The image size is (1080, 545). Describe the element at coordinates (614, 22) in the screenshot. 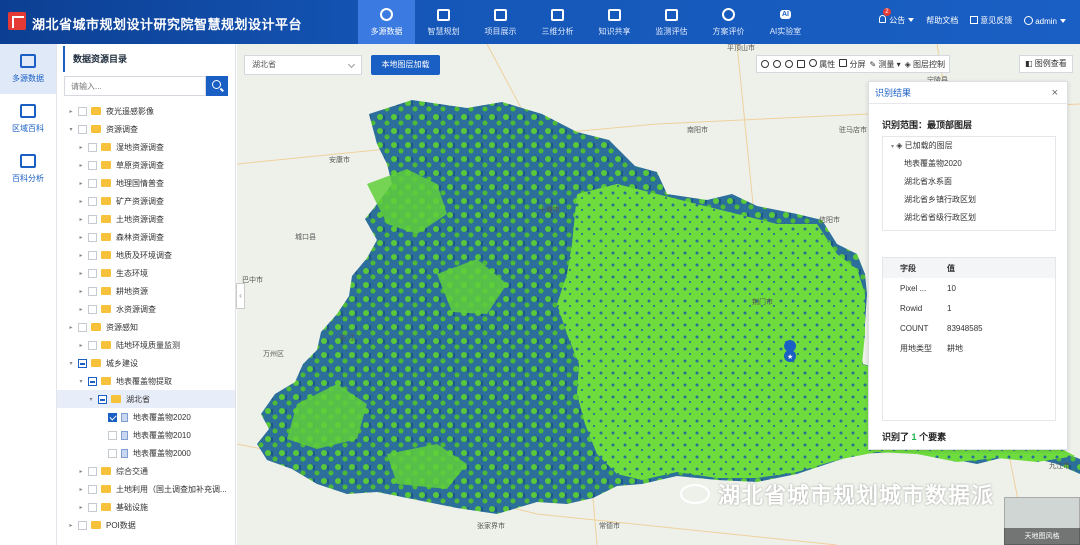

I see `nav-knowledge-share: 知识共享` at that location.